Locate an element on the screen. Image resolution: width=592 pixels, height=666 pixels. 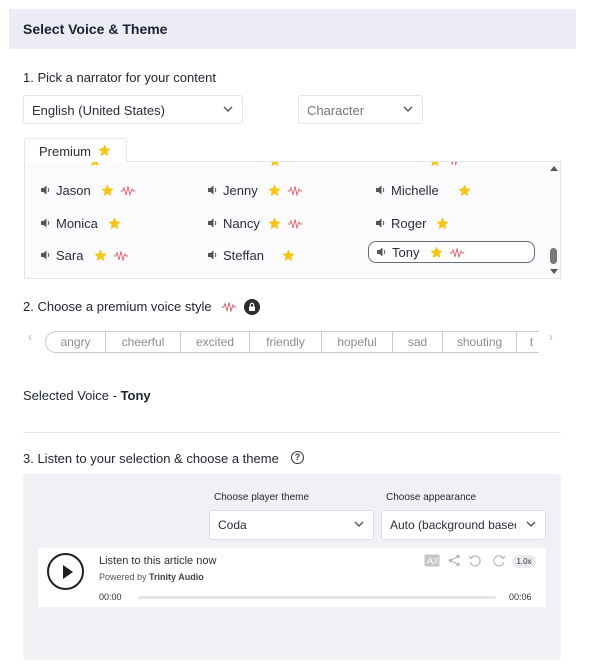
player-theme-label: Choose player theme is located at coordinates (262, 497).